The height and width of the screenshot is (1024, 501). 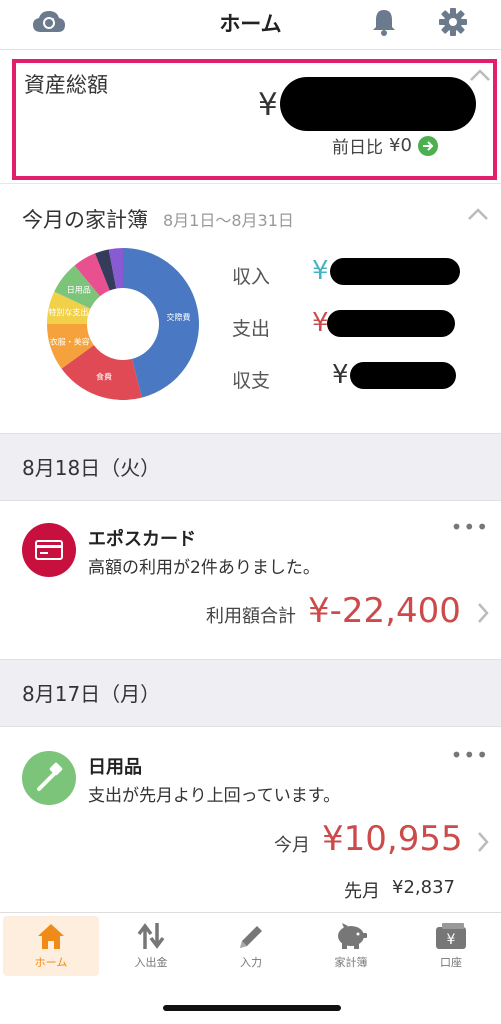 I want to click on redacted-amount, so click(x=378, y=104).